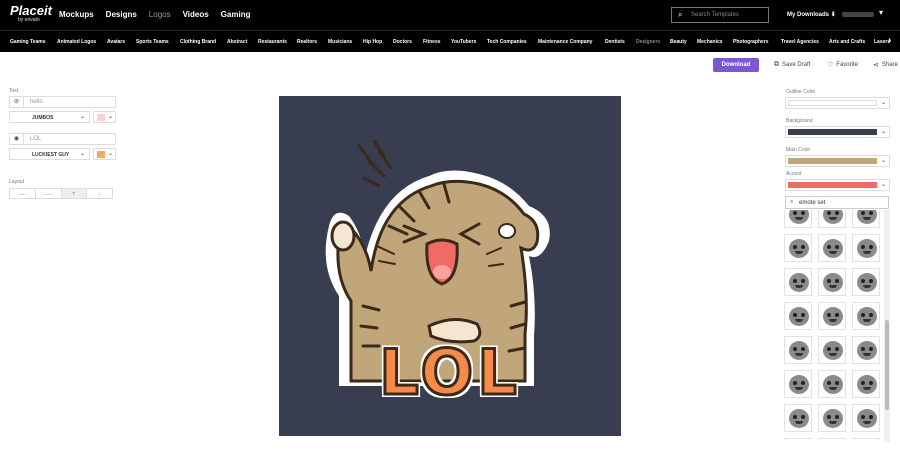  I want to click on my-downloads-link: My Downloads ⬇, so click(811, 14).